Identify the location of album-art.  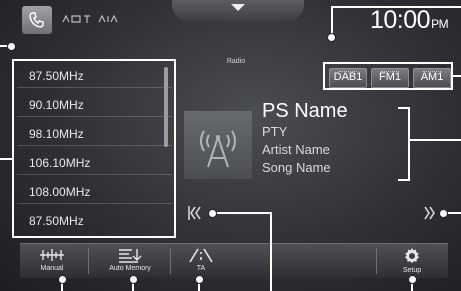
(218, 145).